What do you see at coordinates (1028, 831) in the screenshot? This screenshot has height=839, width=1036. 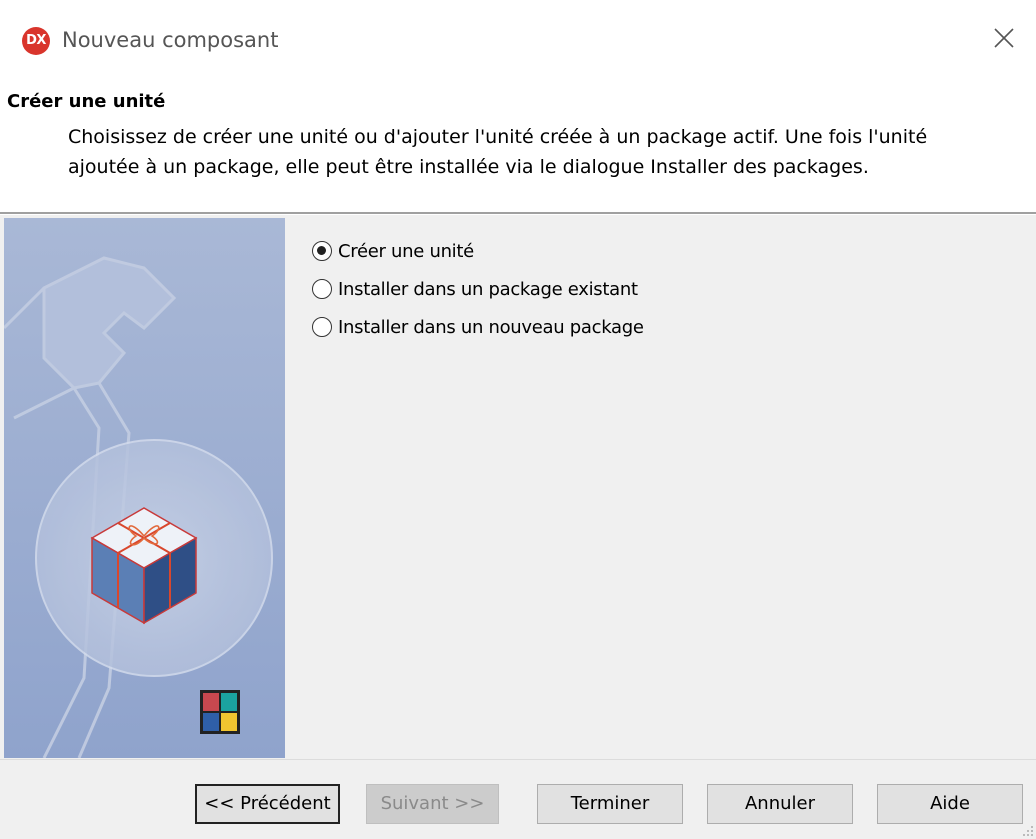 I see `resize-grip-icon` at bounding box center [1028, 831].